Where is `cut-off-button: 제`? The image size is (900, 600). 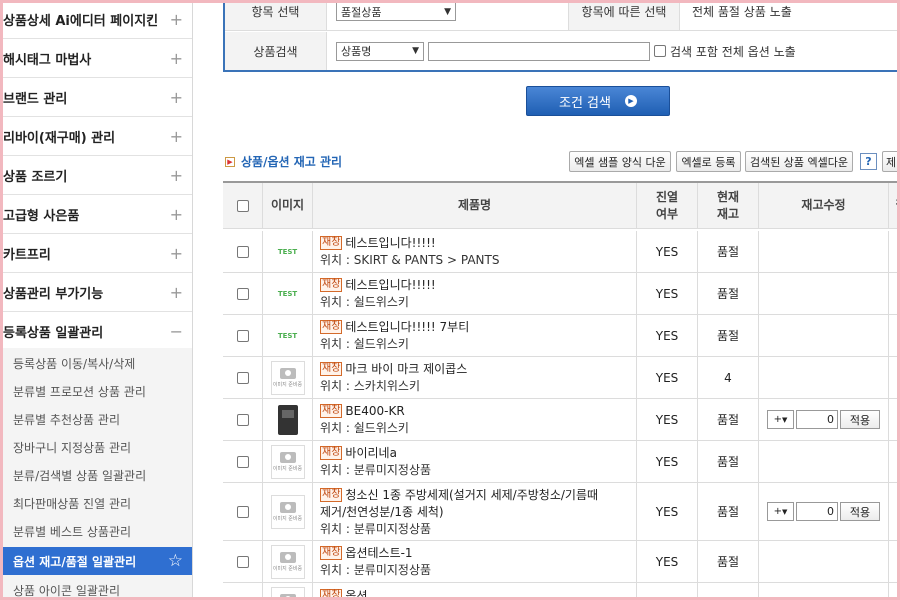
cut-off-button: 제 is located at coordinates (889, 161).